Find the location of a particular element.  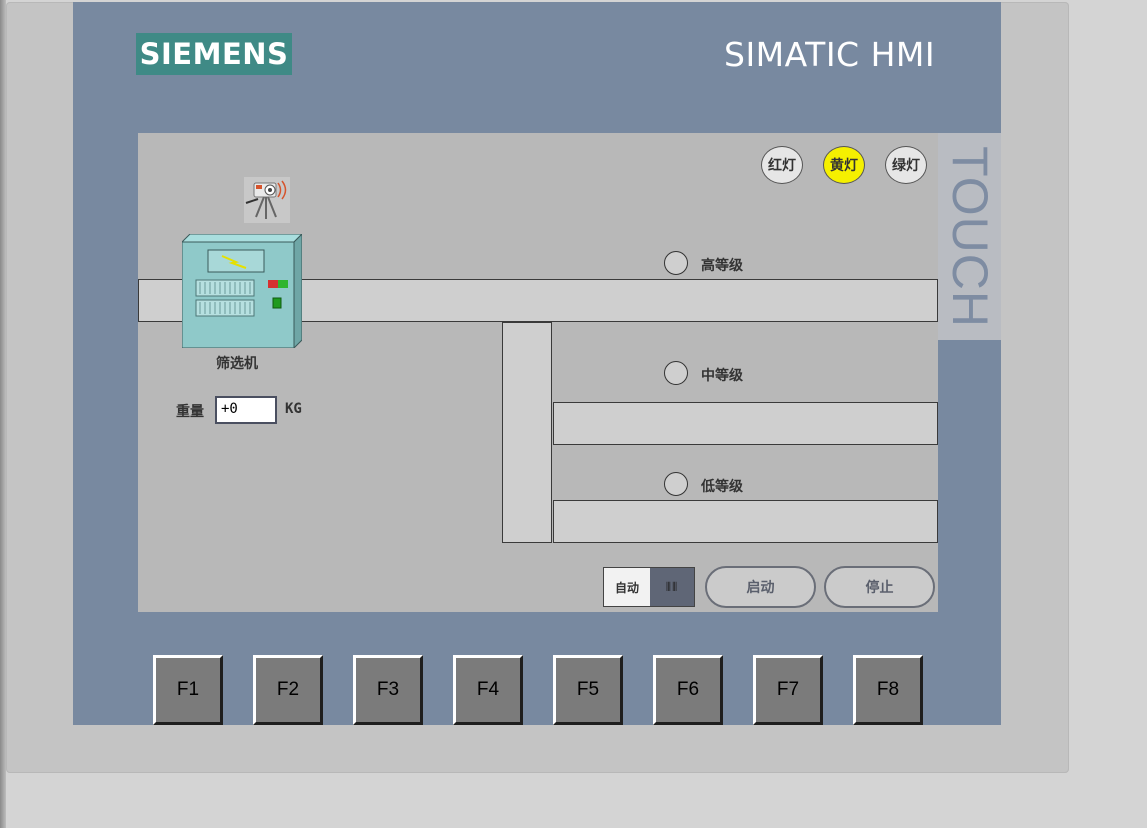

green-lamp: 绿灯 is located at coordinates (906, 165).